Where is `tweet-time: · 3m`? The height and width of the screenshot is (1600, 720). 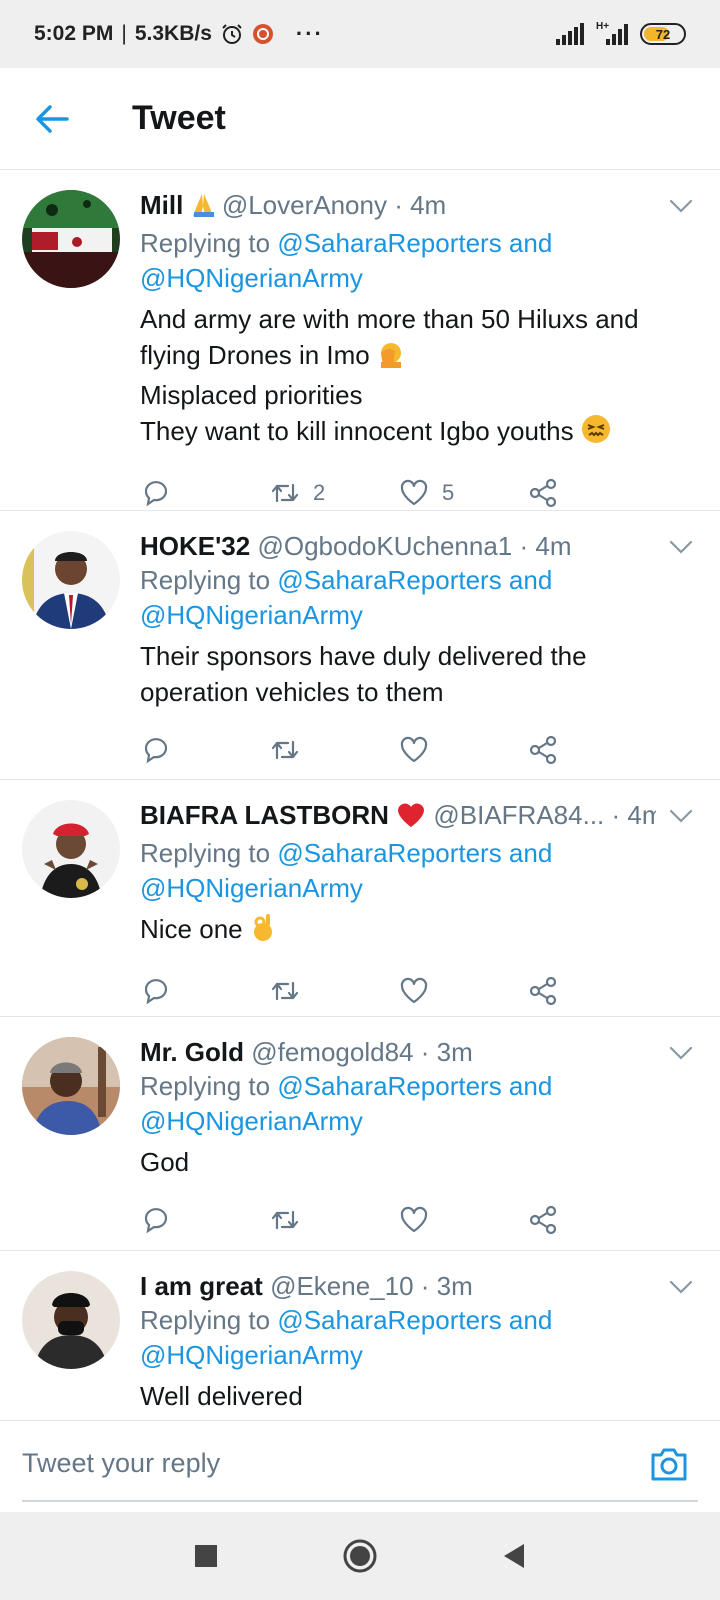
tweet-time: · 3m is located at coordinates (446, 1286).